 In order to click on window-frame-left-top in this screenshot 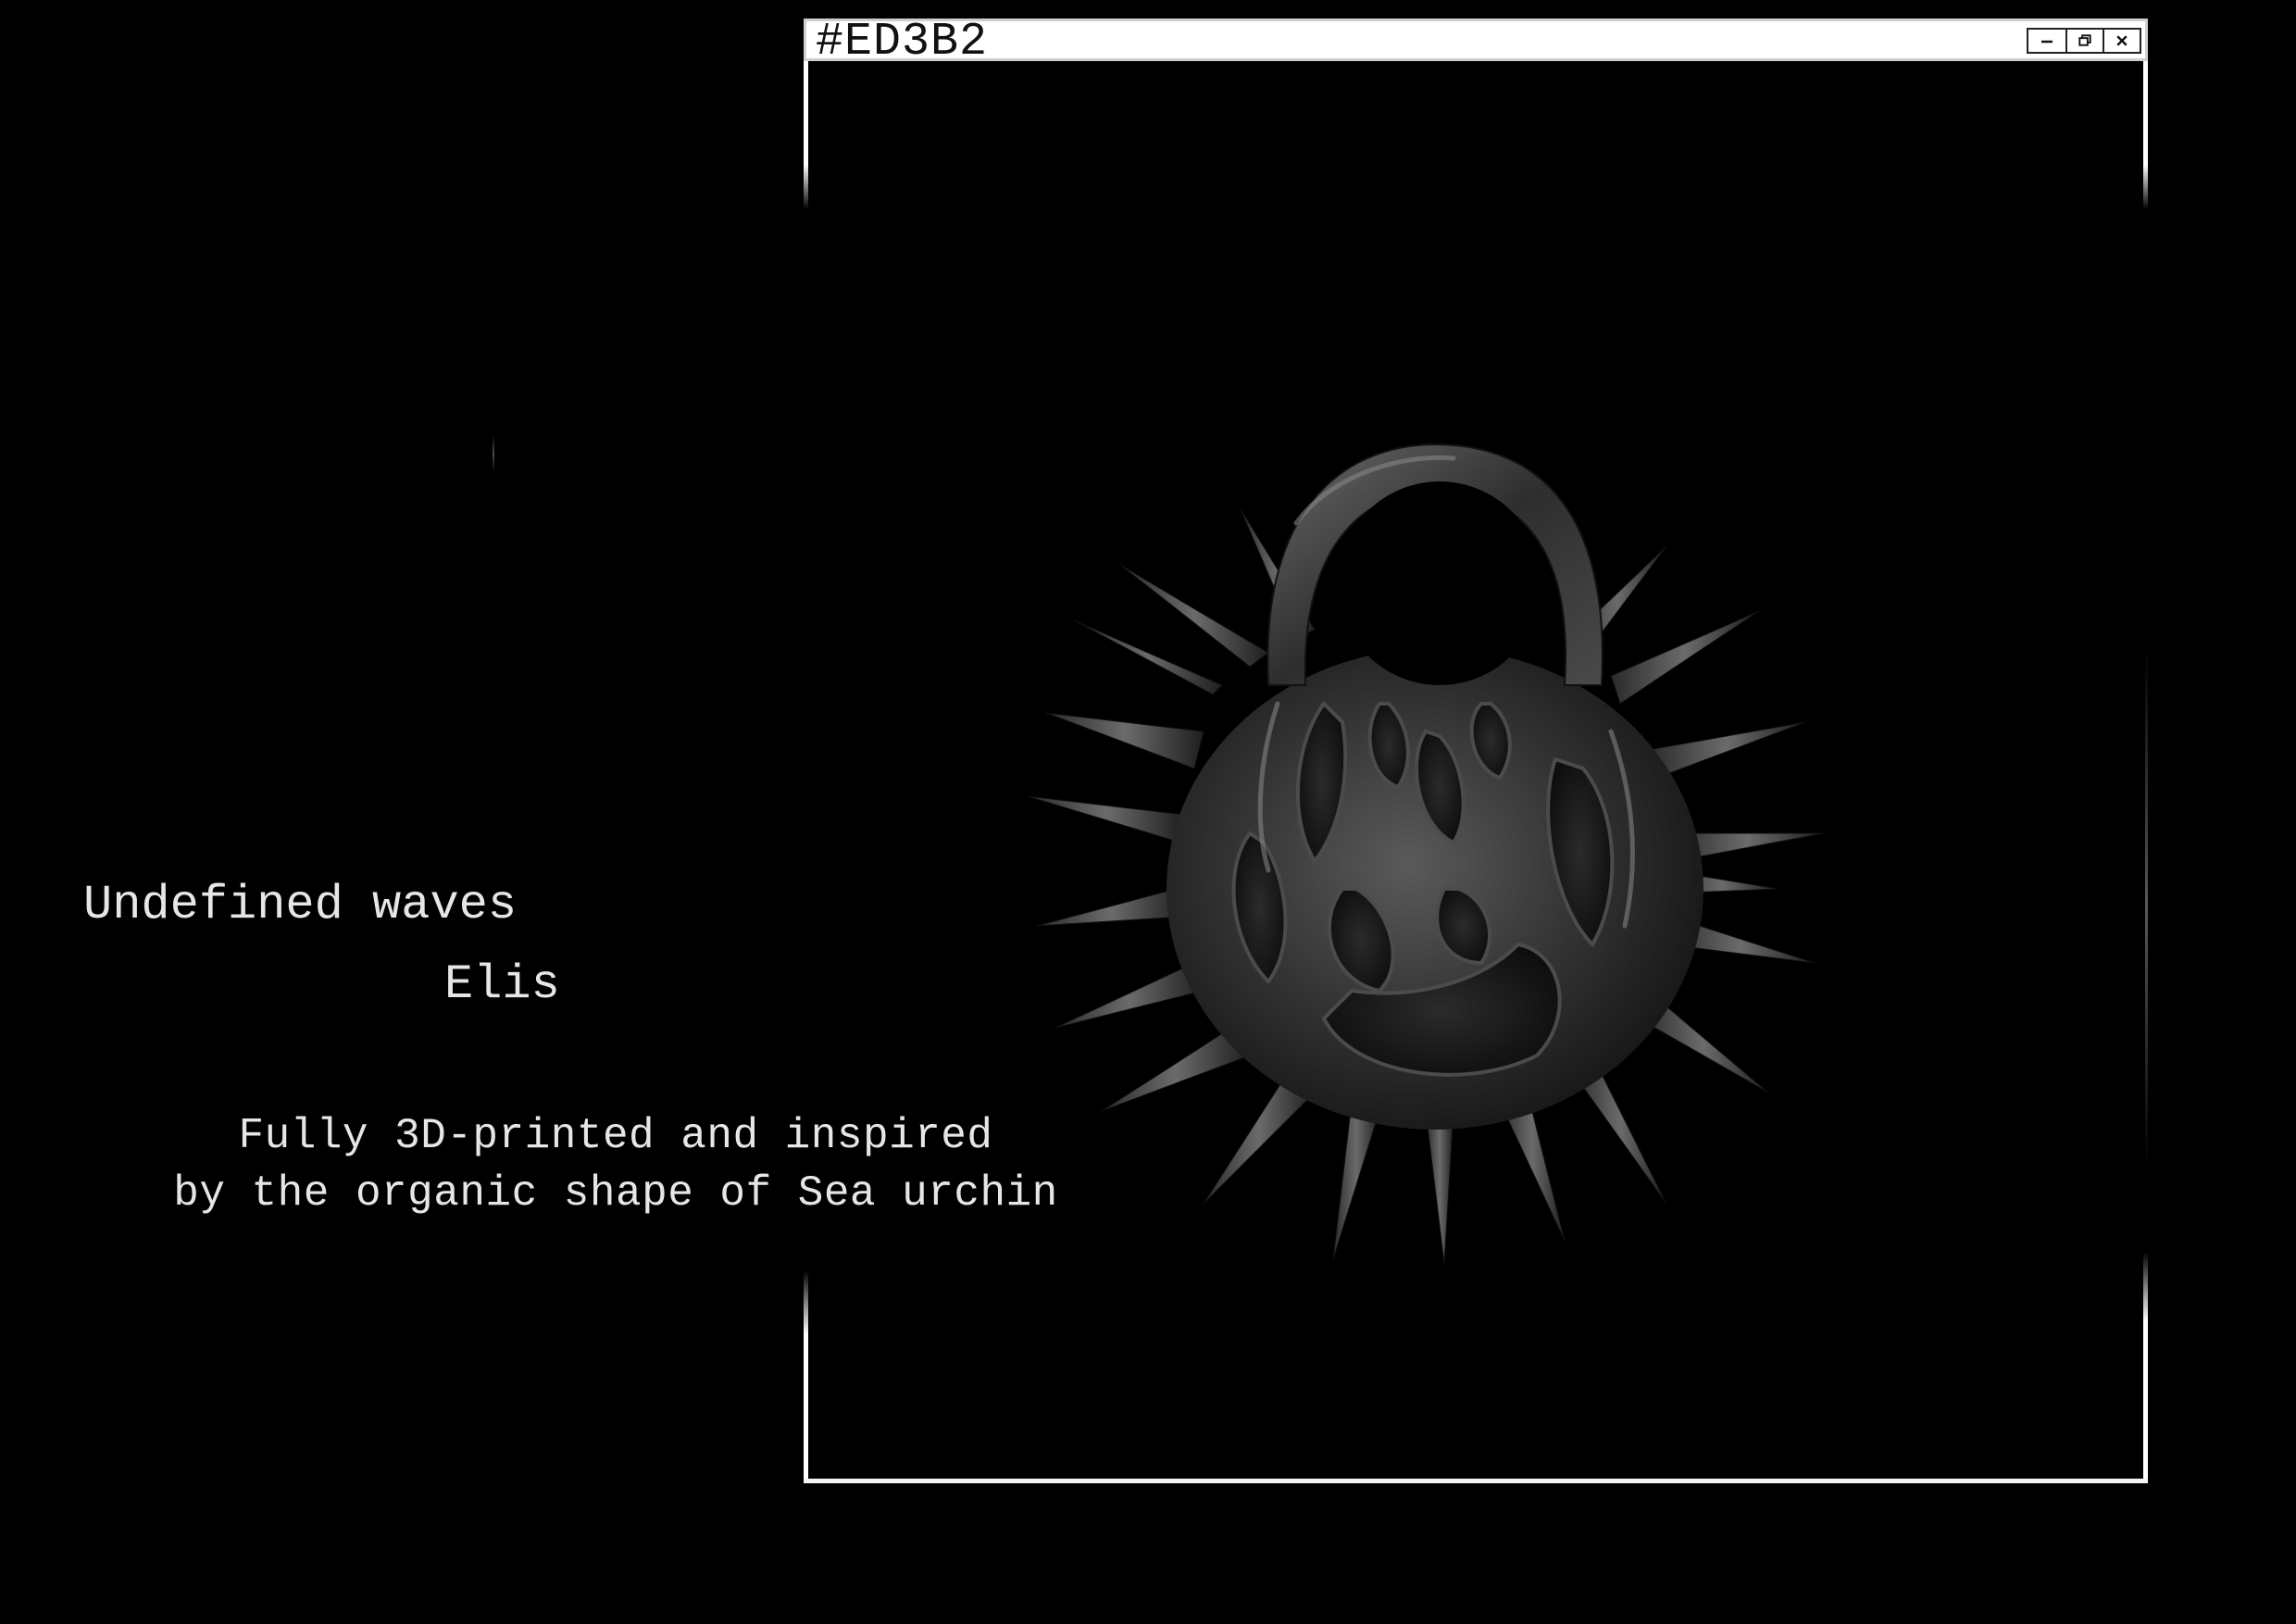, I will do `click(806, 135)`.